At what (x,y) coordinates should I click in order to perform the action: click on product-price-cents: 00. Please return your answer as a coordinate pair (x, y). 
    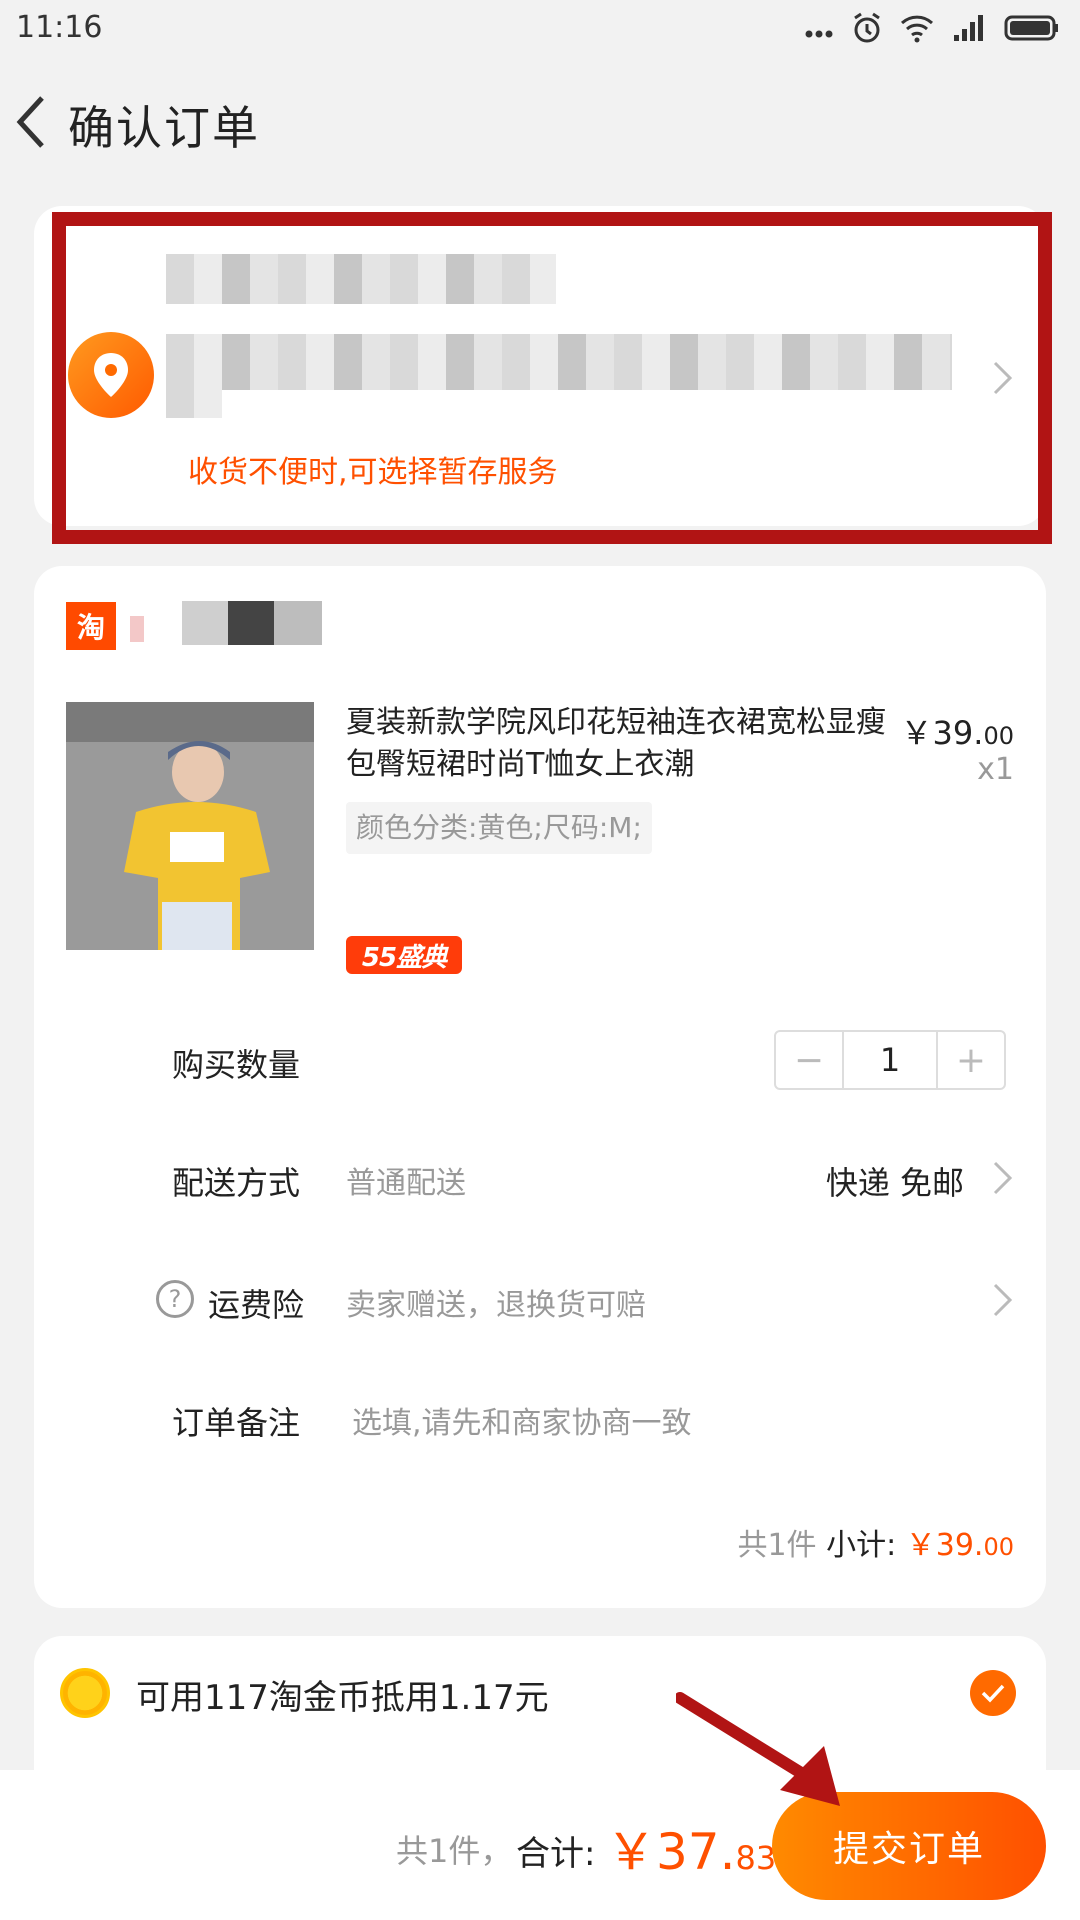
    Looking at the image, I should click on (998, 736).